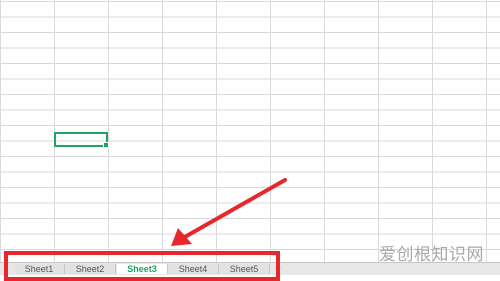  What do you see at coordinates (431, 254) in the screenshot?
I see `watermark: 爱创根知识网` at bounding box center [431, 254].